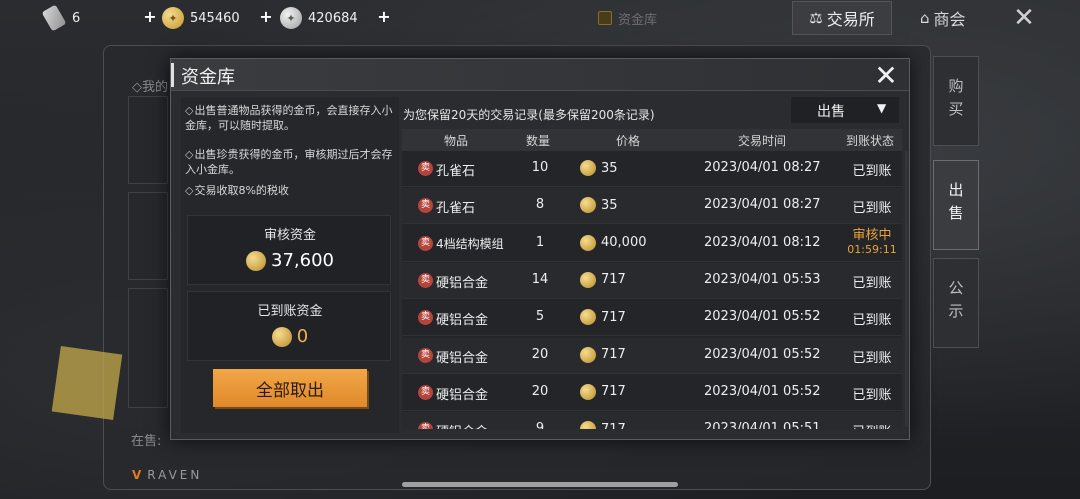 The width and height of the screenshot is (1080, 499). I want to click on arrived-funds-value: 0, so click(290, 336).